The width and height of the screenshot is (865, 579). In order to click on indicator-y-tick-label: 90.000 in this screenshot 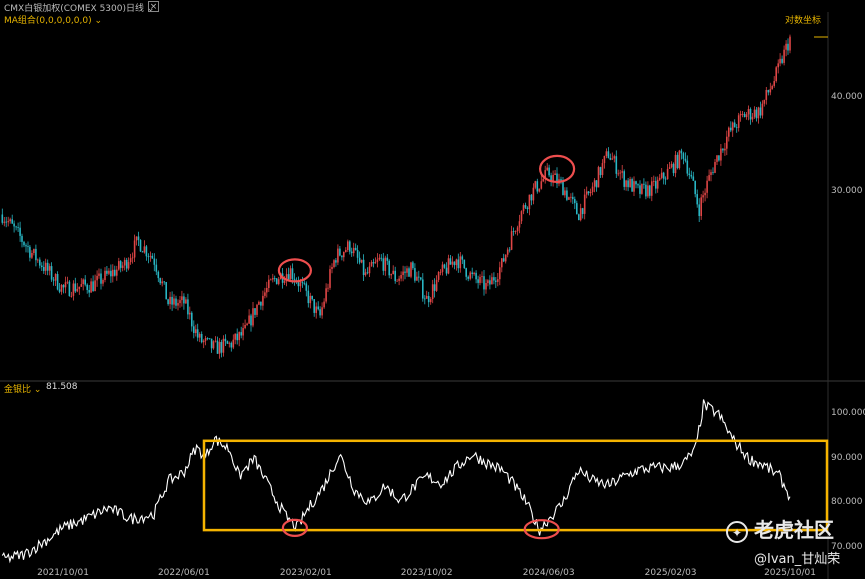, I will do `click(847, 457)`.